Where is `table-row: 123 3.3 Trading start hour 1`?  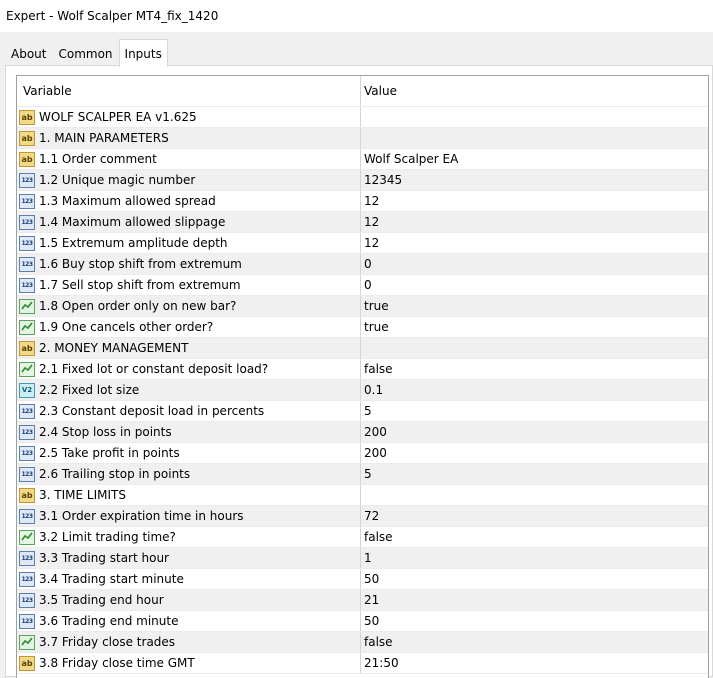
table-row: 123 3.3 Trading start hour 1 is located at coordinates (362, 558).